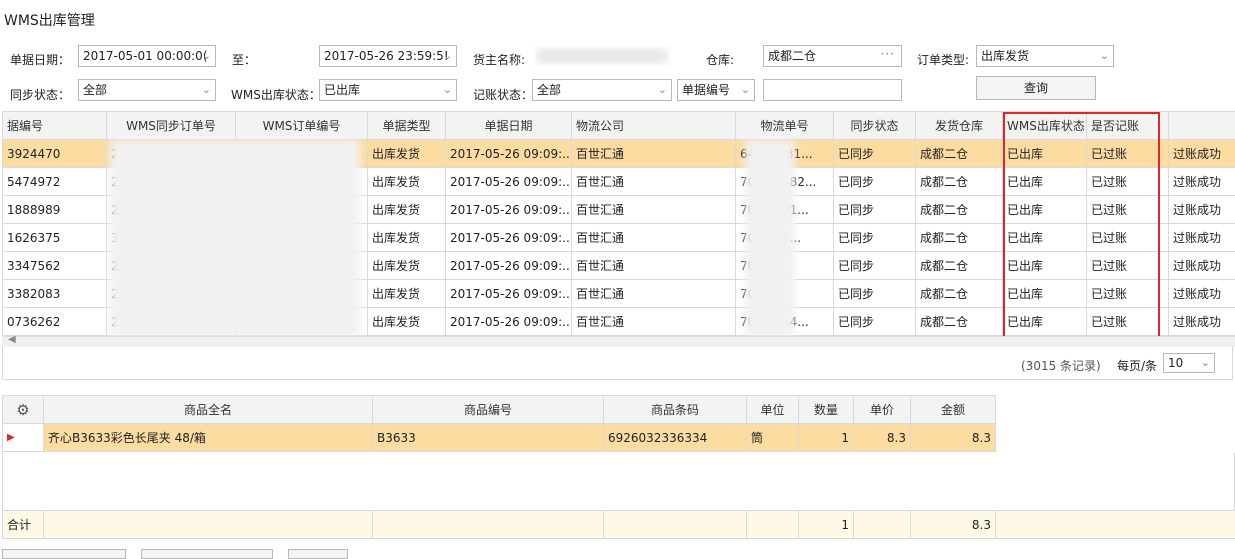 The image size is (1235, 559). Describe the element at coordinates (1202, 126) in the screenshot. I see `col-post-result` at that location.